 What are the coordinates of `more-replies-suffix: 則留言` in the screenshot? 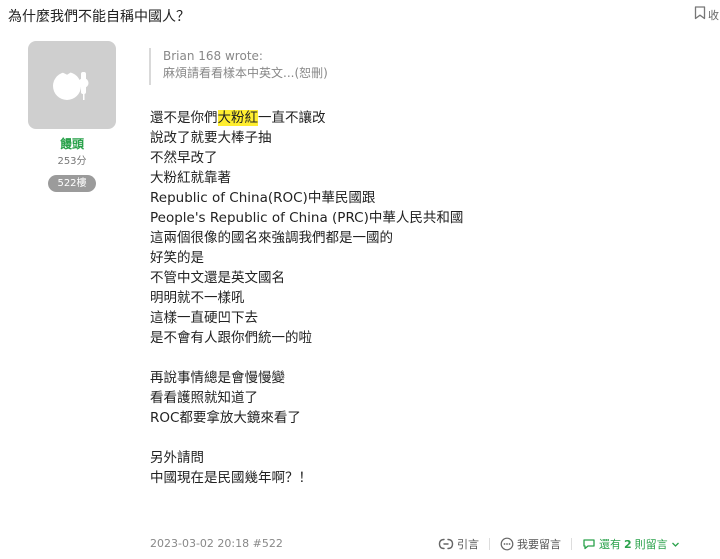 It's located at (651, 544).